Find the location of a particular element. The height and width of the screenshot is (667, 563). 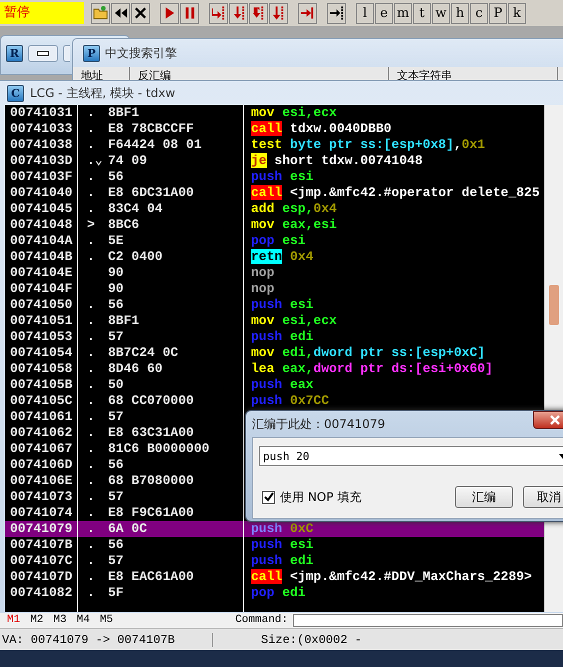

address-cell-text: 00741040 is located at coordinates (41, 193).